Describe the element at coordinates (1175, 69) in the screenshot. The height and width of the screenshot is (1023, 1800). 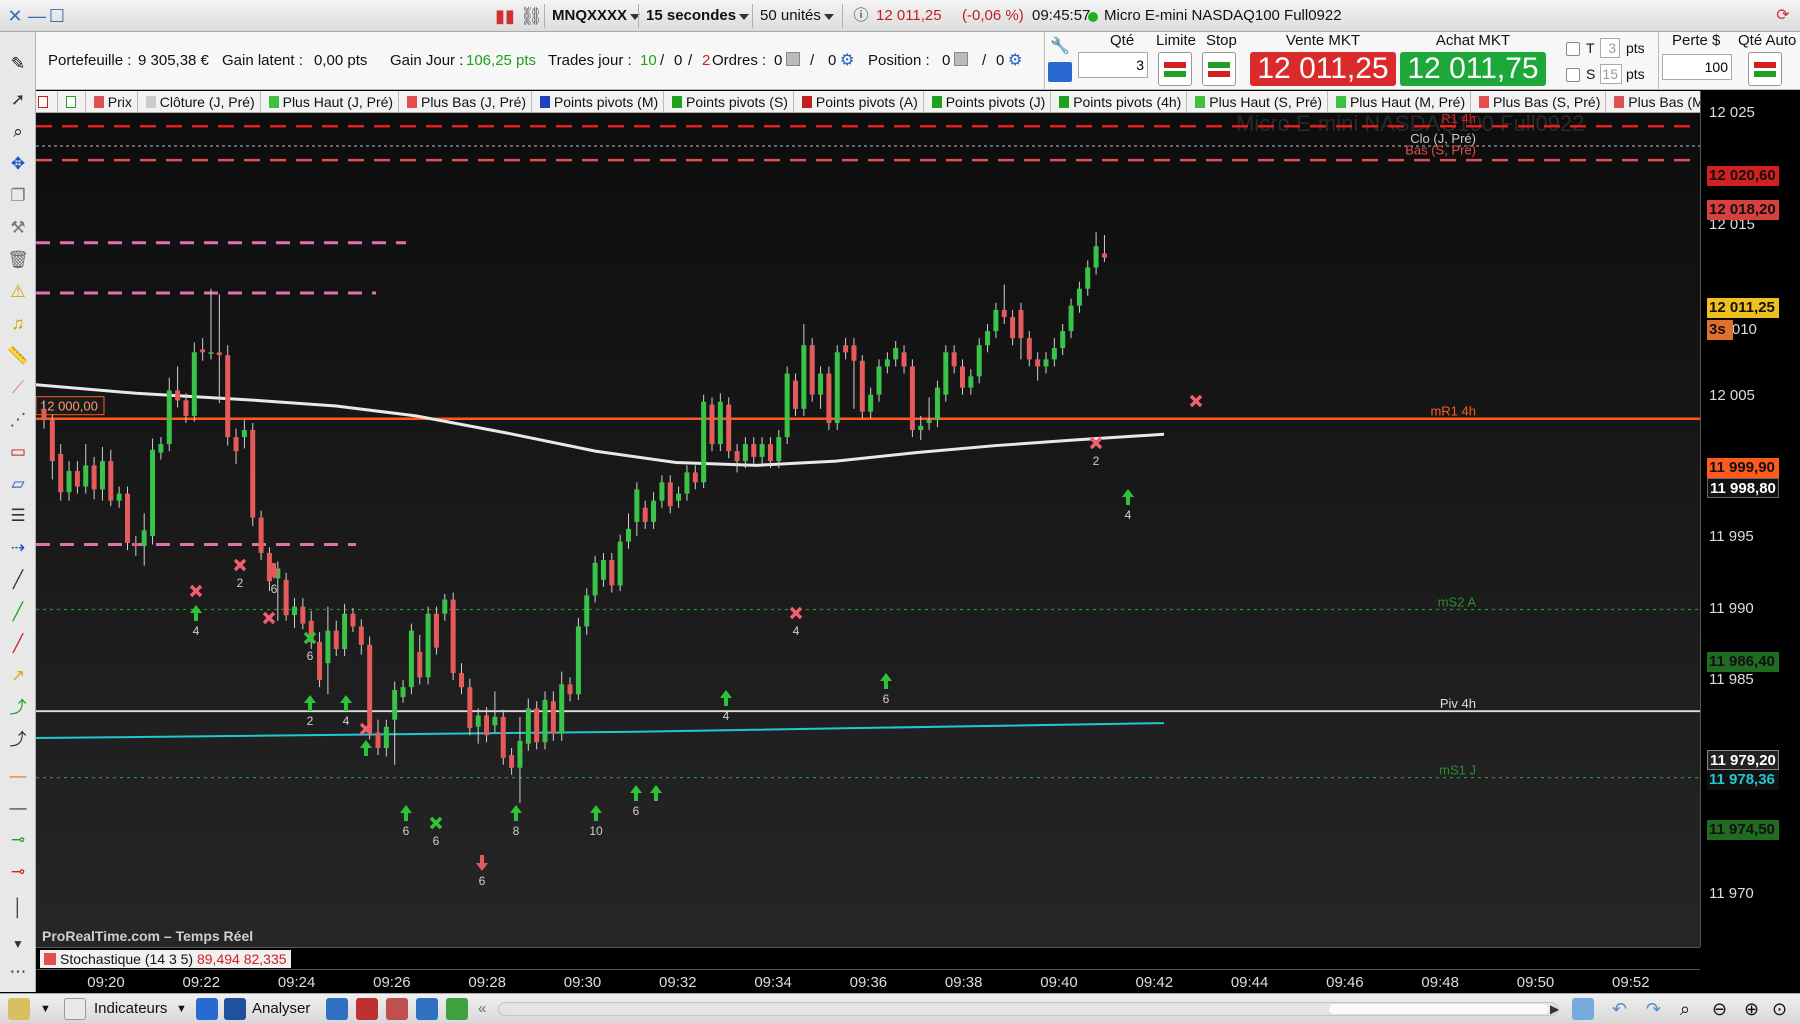
I see `limit-order-button` at that location.